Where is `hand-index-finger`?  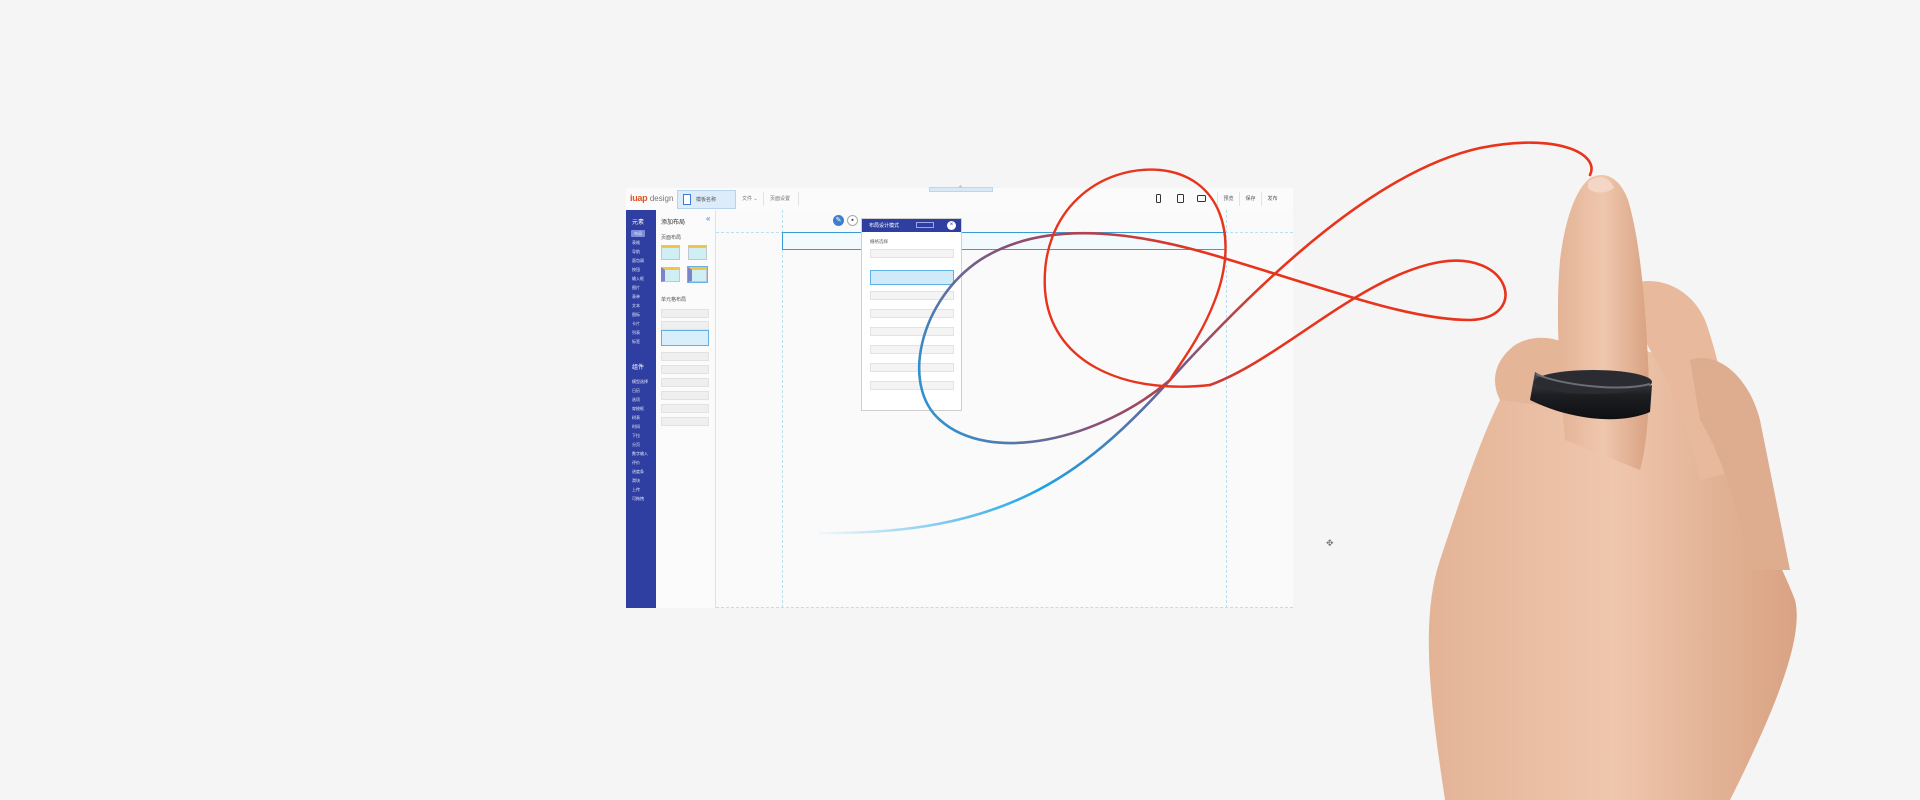 hand-index-finger is located at coordinates (1603, 322).